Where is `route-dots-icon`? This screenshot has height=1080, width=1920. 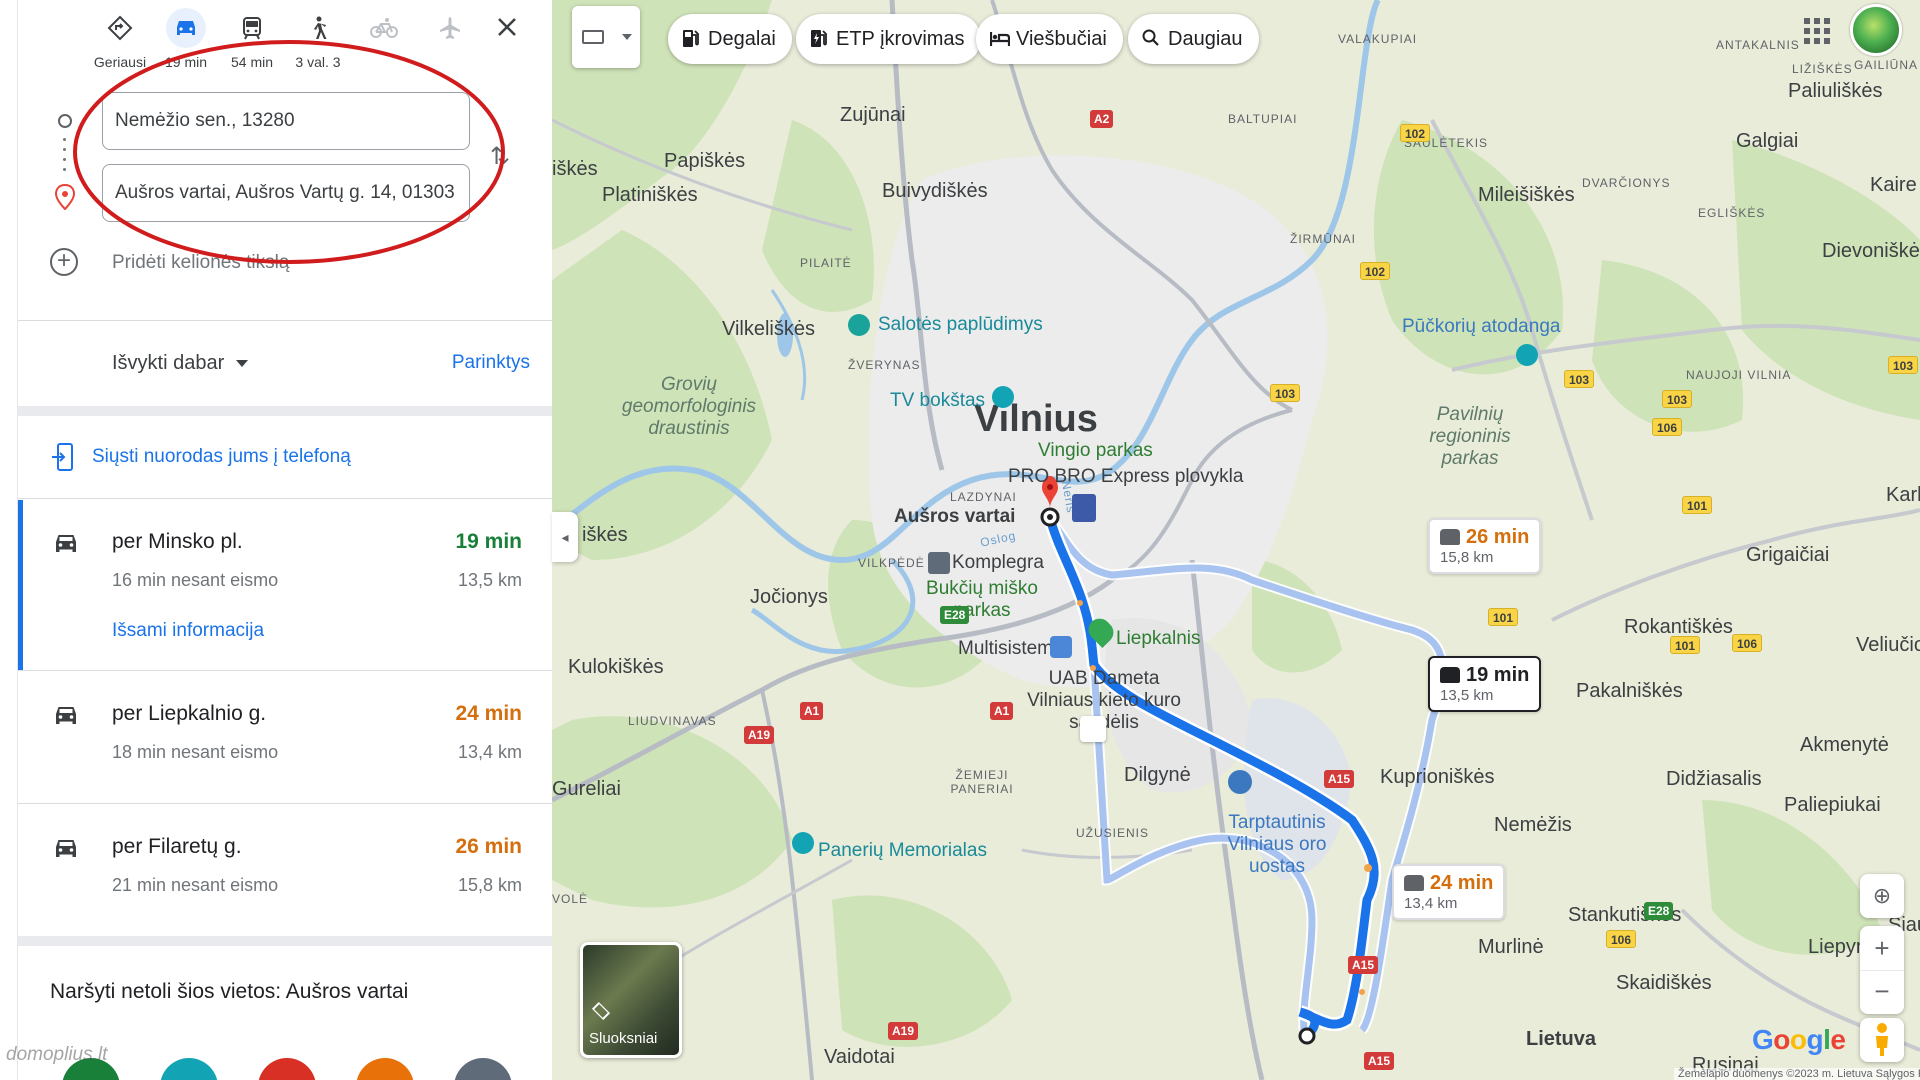 route-dots-icon is located at coordinates (65, 158).